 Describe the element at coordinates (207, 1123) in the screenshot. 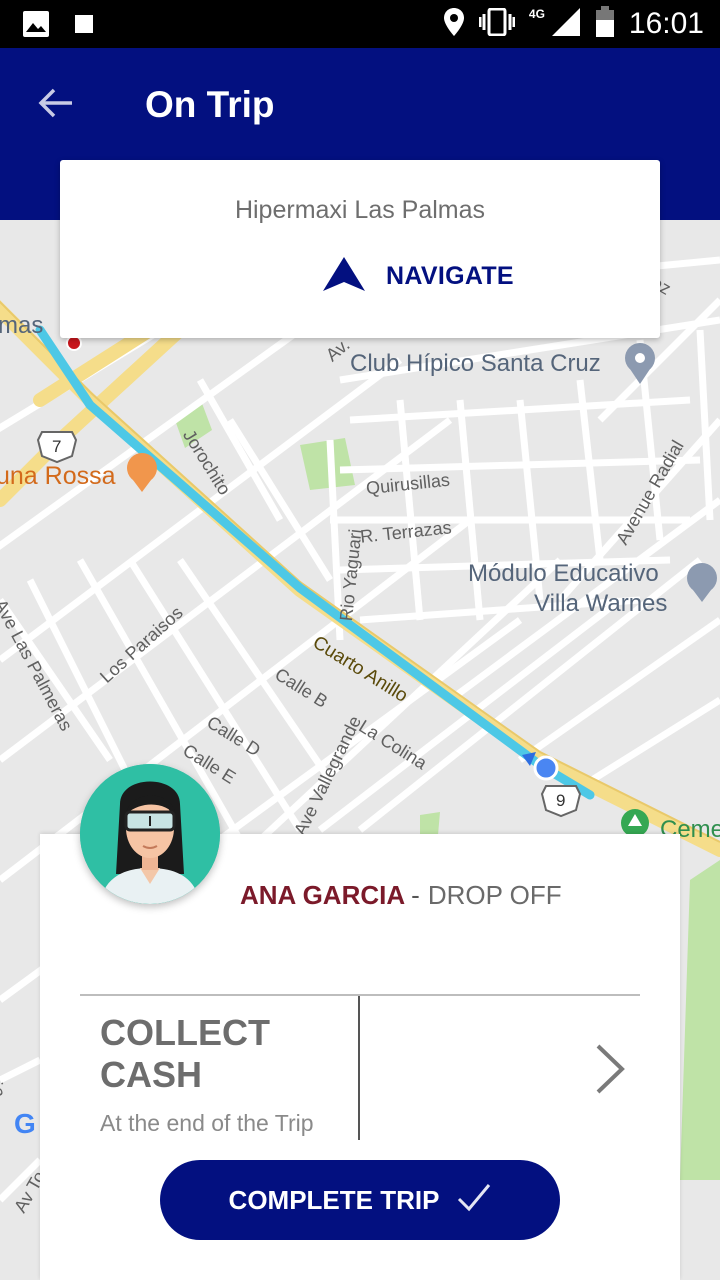

I see `payment-subtitle: At the end of the Trip` at that location.